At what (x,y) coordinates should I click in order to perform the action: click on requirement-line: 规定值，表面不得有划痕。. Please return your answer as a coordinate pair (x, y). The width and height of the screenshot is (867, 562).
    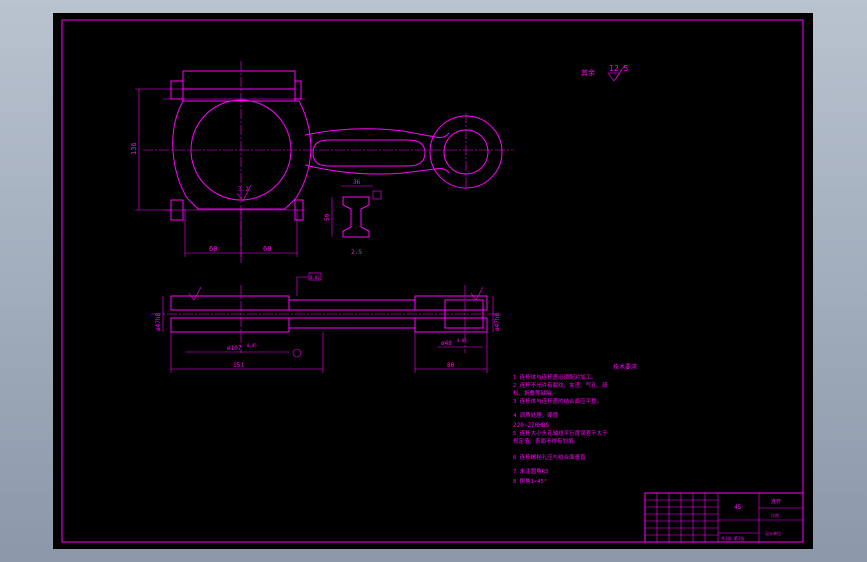
    Looking at the image, I should click on (546, 441).